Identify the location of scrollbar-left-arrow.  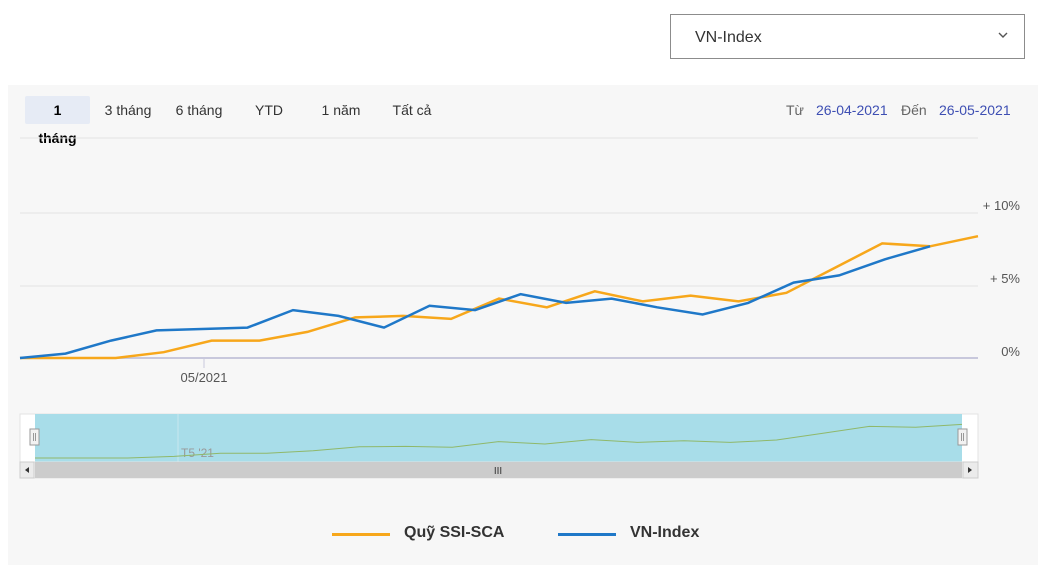
(27, 470).